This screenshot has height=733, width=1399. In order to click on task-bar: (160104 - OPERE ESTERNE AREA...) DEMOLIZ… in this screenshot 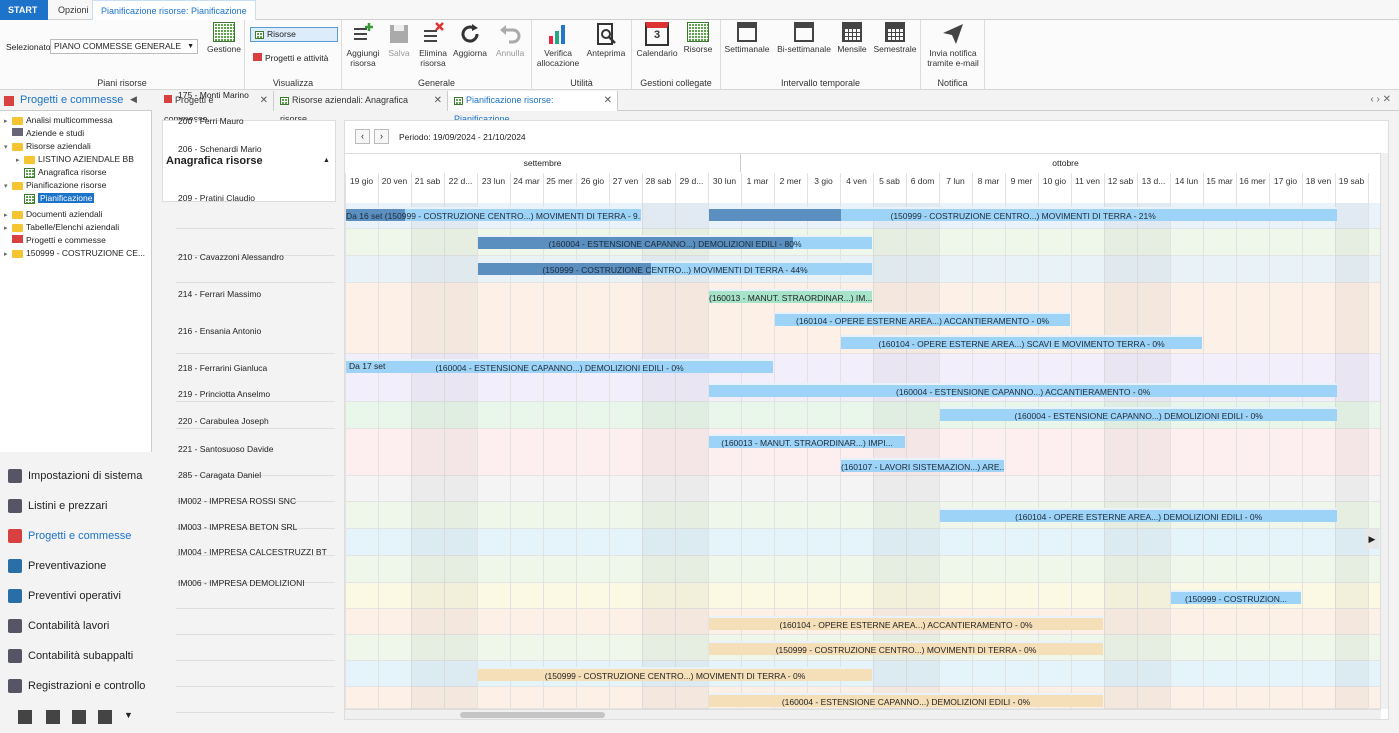, I will do `click(1139, 515)`.